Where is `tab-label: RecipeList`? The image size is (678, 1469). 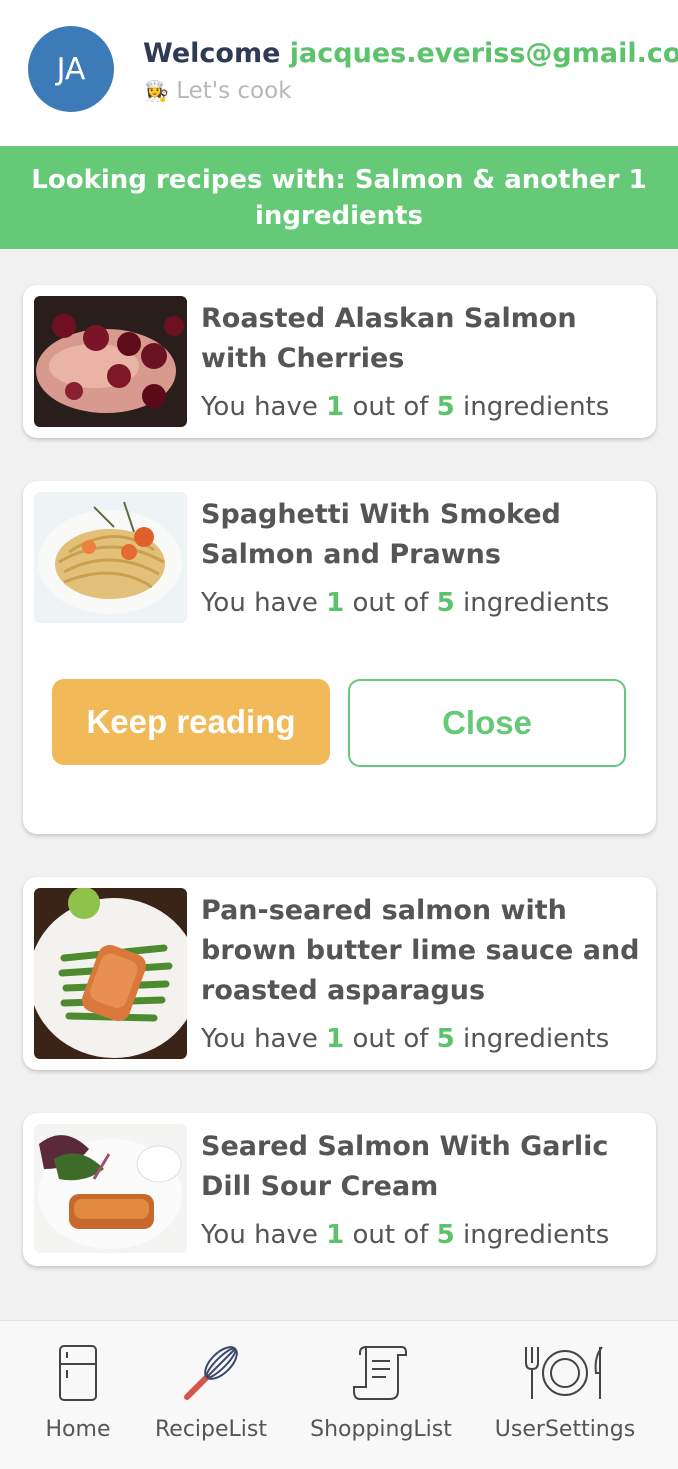 tab-label: RecipeList is located at coordinates (211, 1429).